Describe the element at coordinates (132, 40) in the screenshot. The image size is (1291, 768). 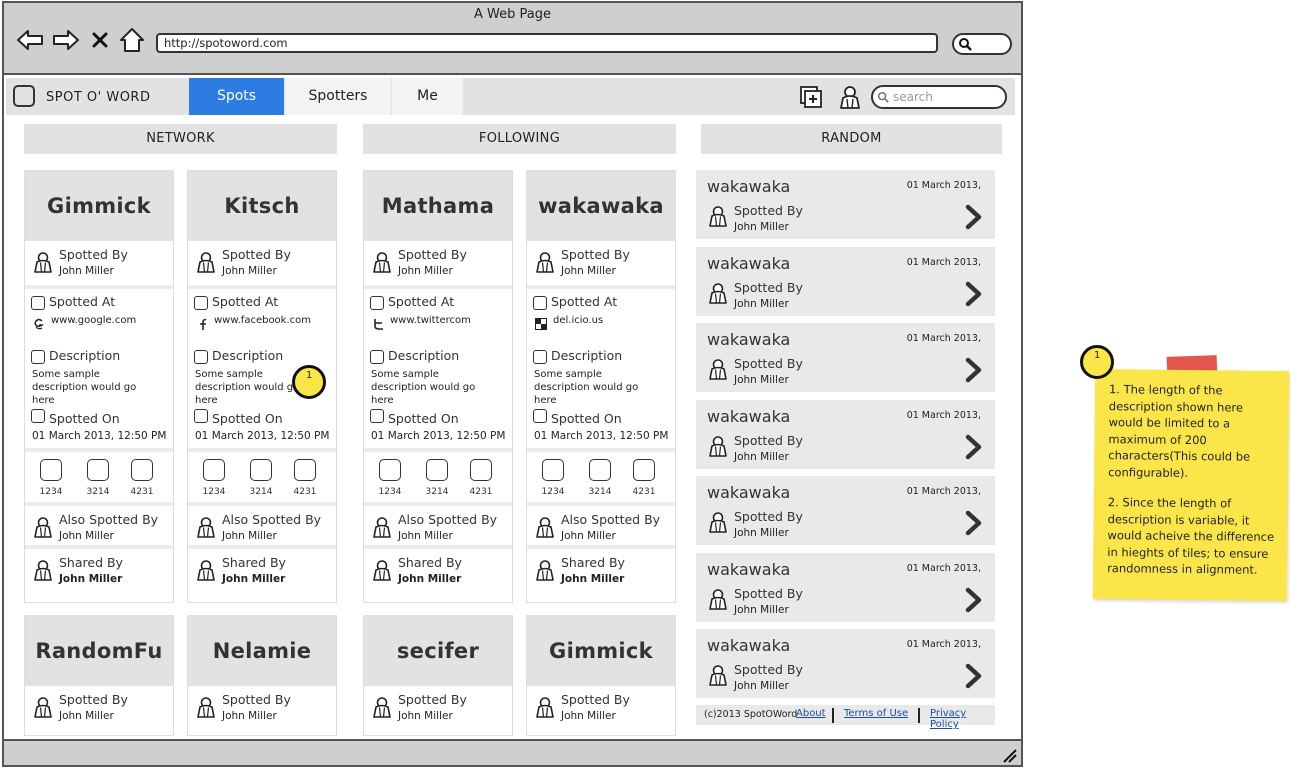
I see `home-icon` at that location.